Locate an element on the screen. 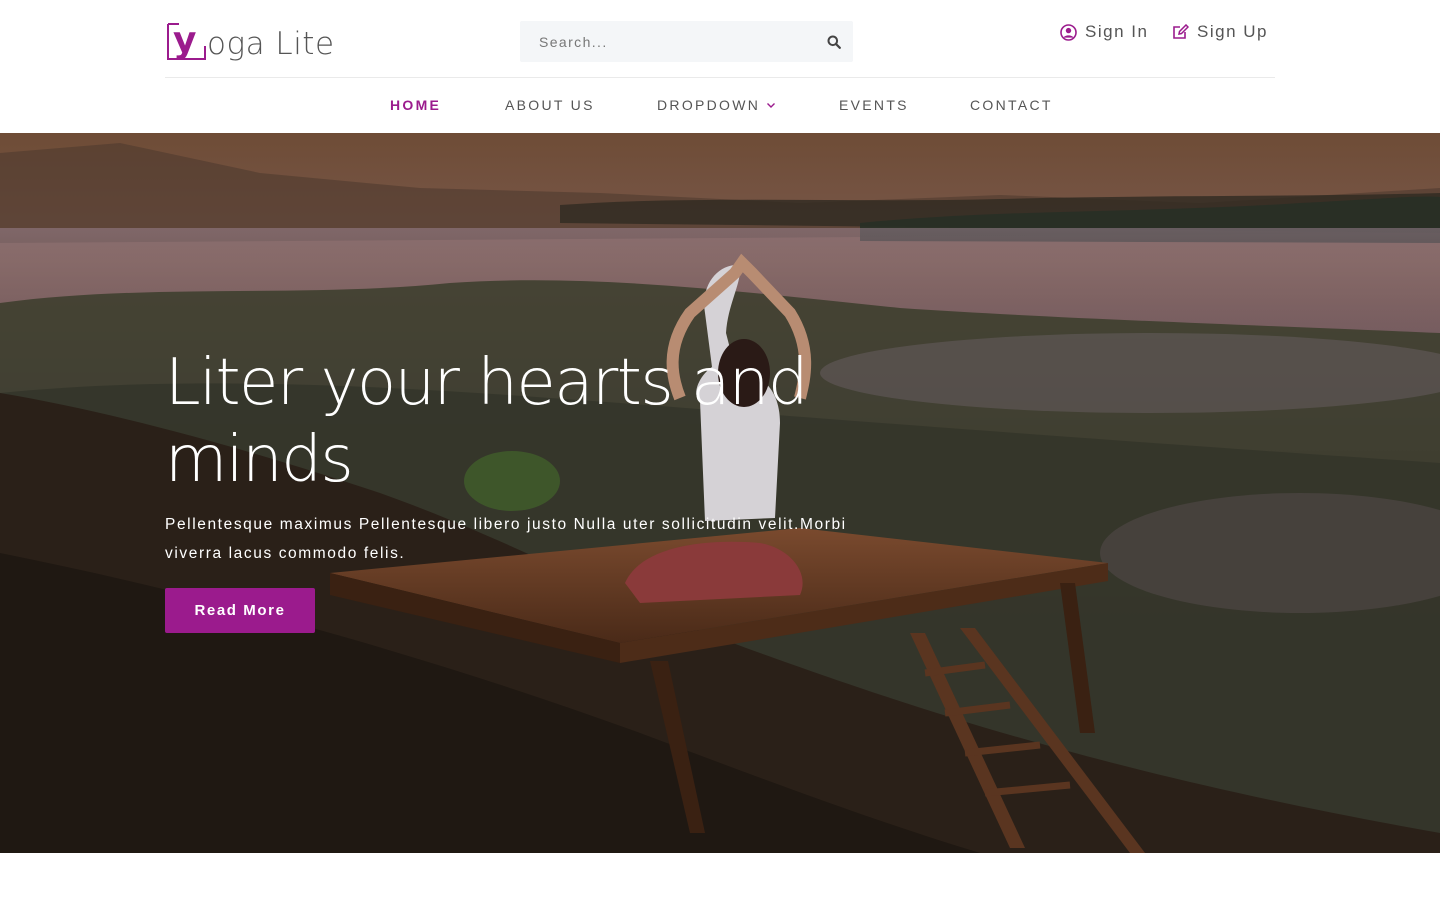 The height and width of the screenshot is (900, 1440). search-button is located at coordinates (834, 42).